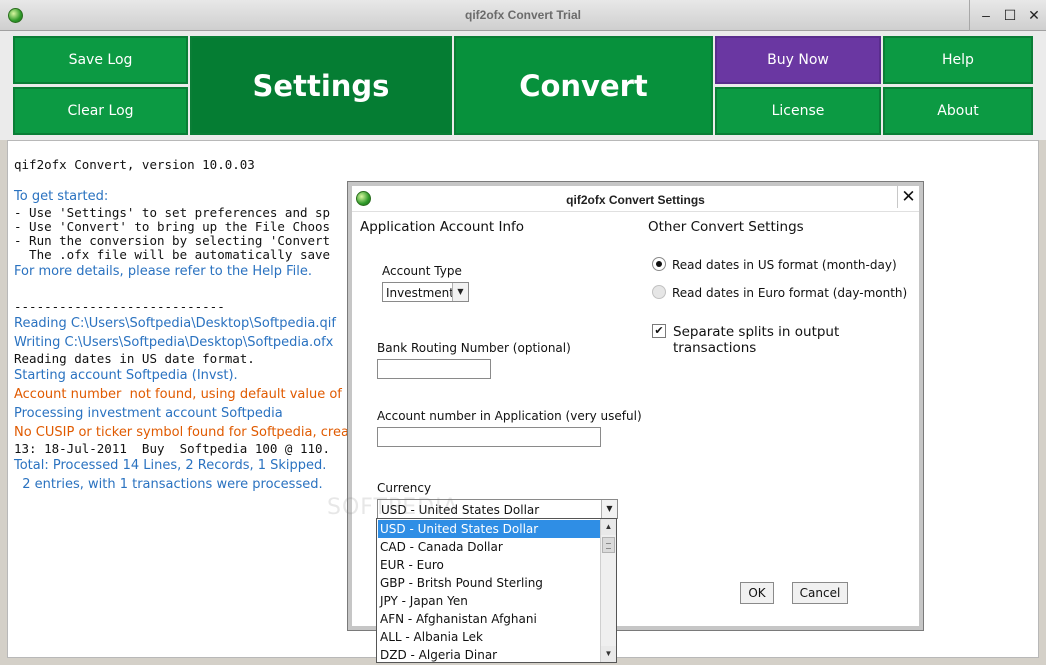 The image size is (1046, 665). What do you see at coordinates (798, 340) in the screenshot?
I see `separate-splits-label: Separate splits in output transactions` at bounding box center [798, 340].